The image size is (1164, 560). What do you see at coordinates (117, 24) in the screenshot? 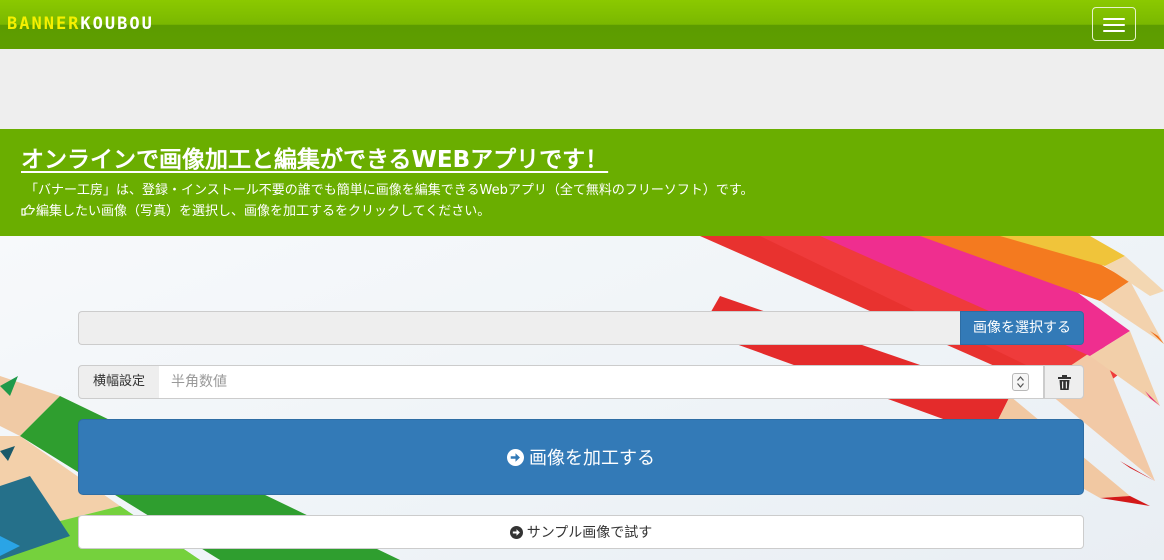
I see `brand-part2: KOUBOU` at bounding box center [117, 24].